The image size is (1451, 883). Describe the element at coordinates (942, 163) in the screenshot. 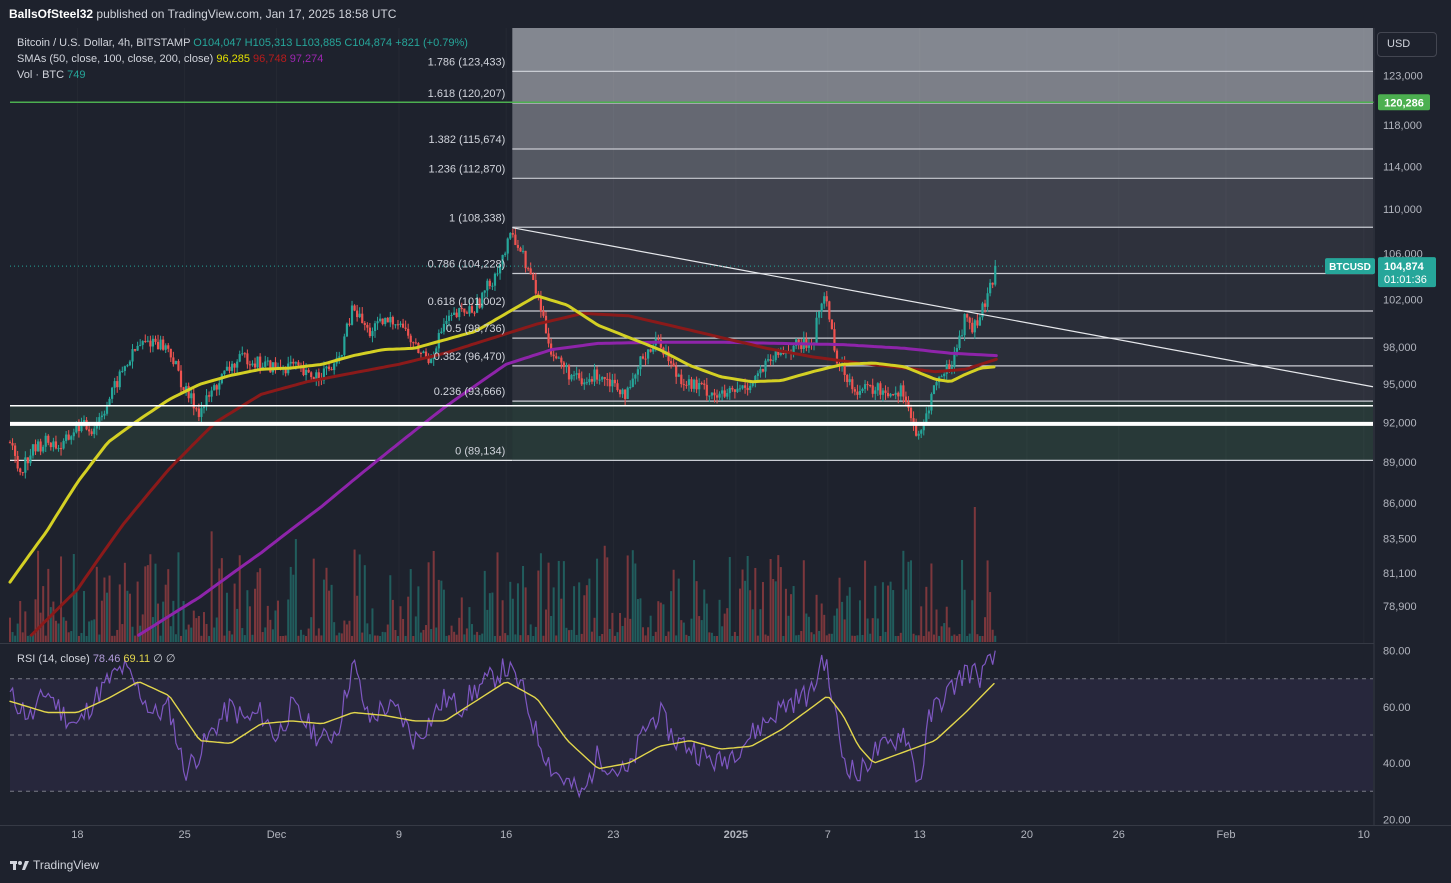

I see `fib-zone` at that location.